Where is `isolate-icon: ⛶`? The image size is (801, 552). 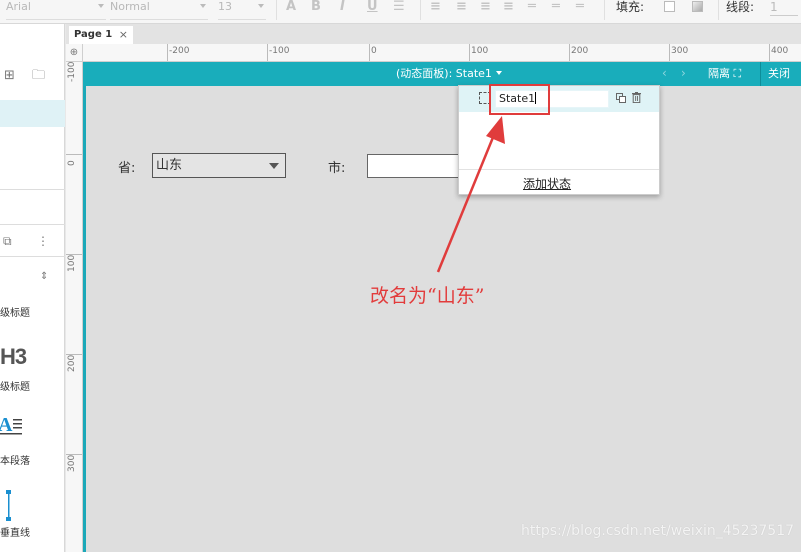 isolate-icon: ⛶ is located at coordinates (737, 73).